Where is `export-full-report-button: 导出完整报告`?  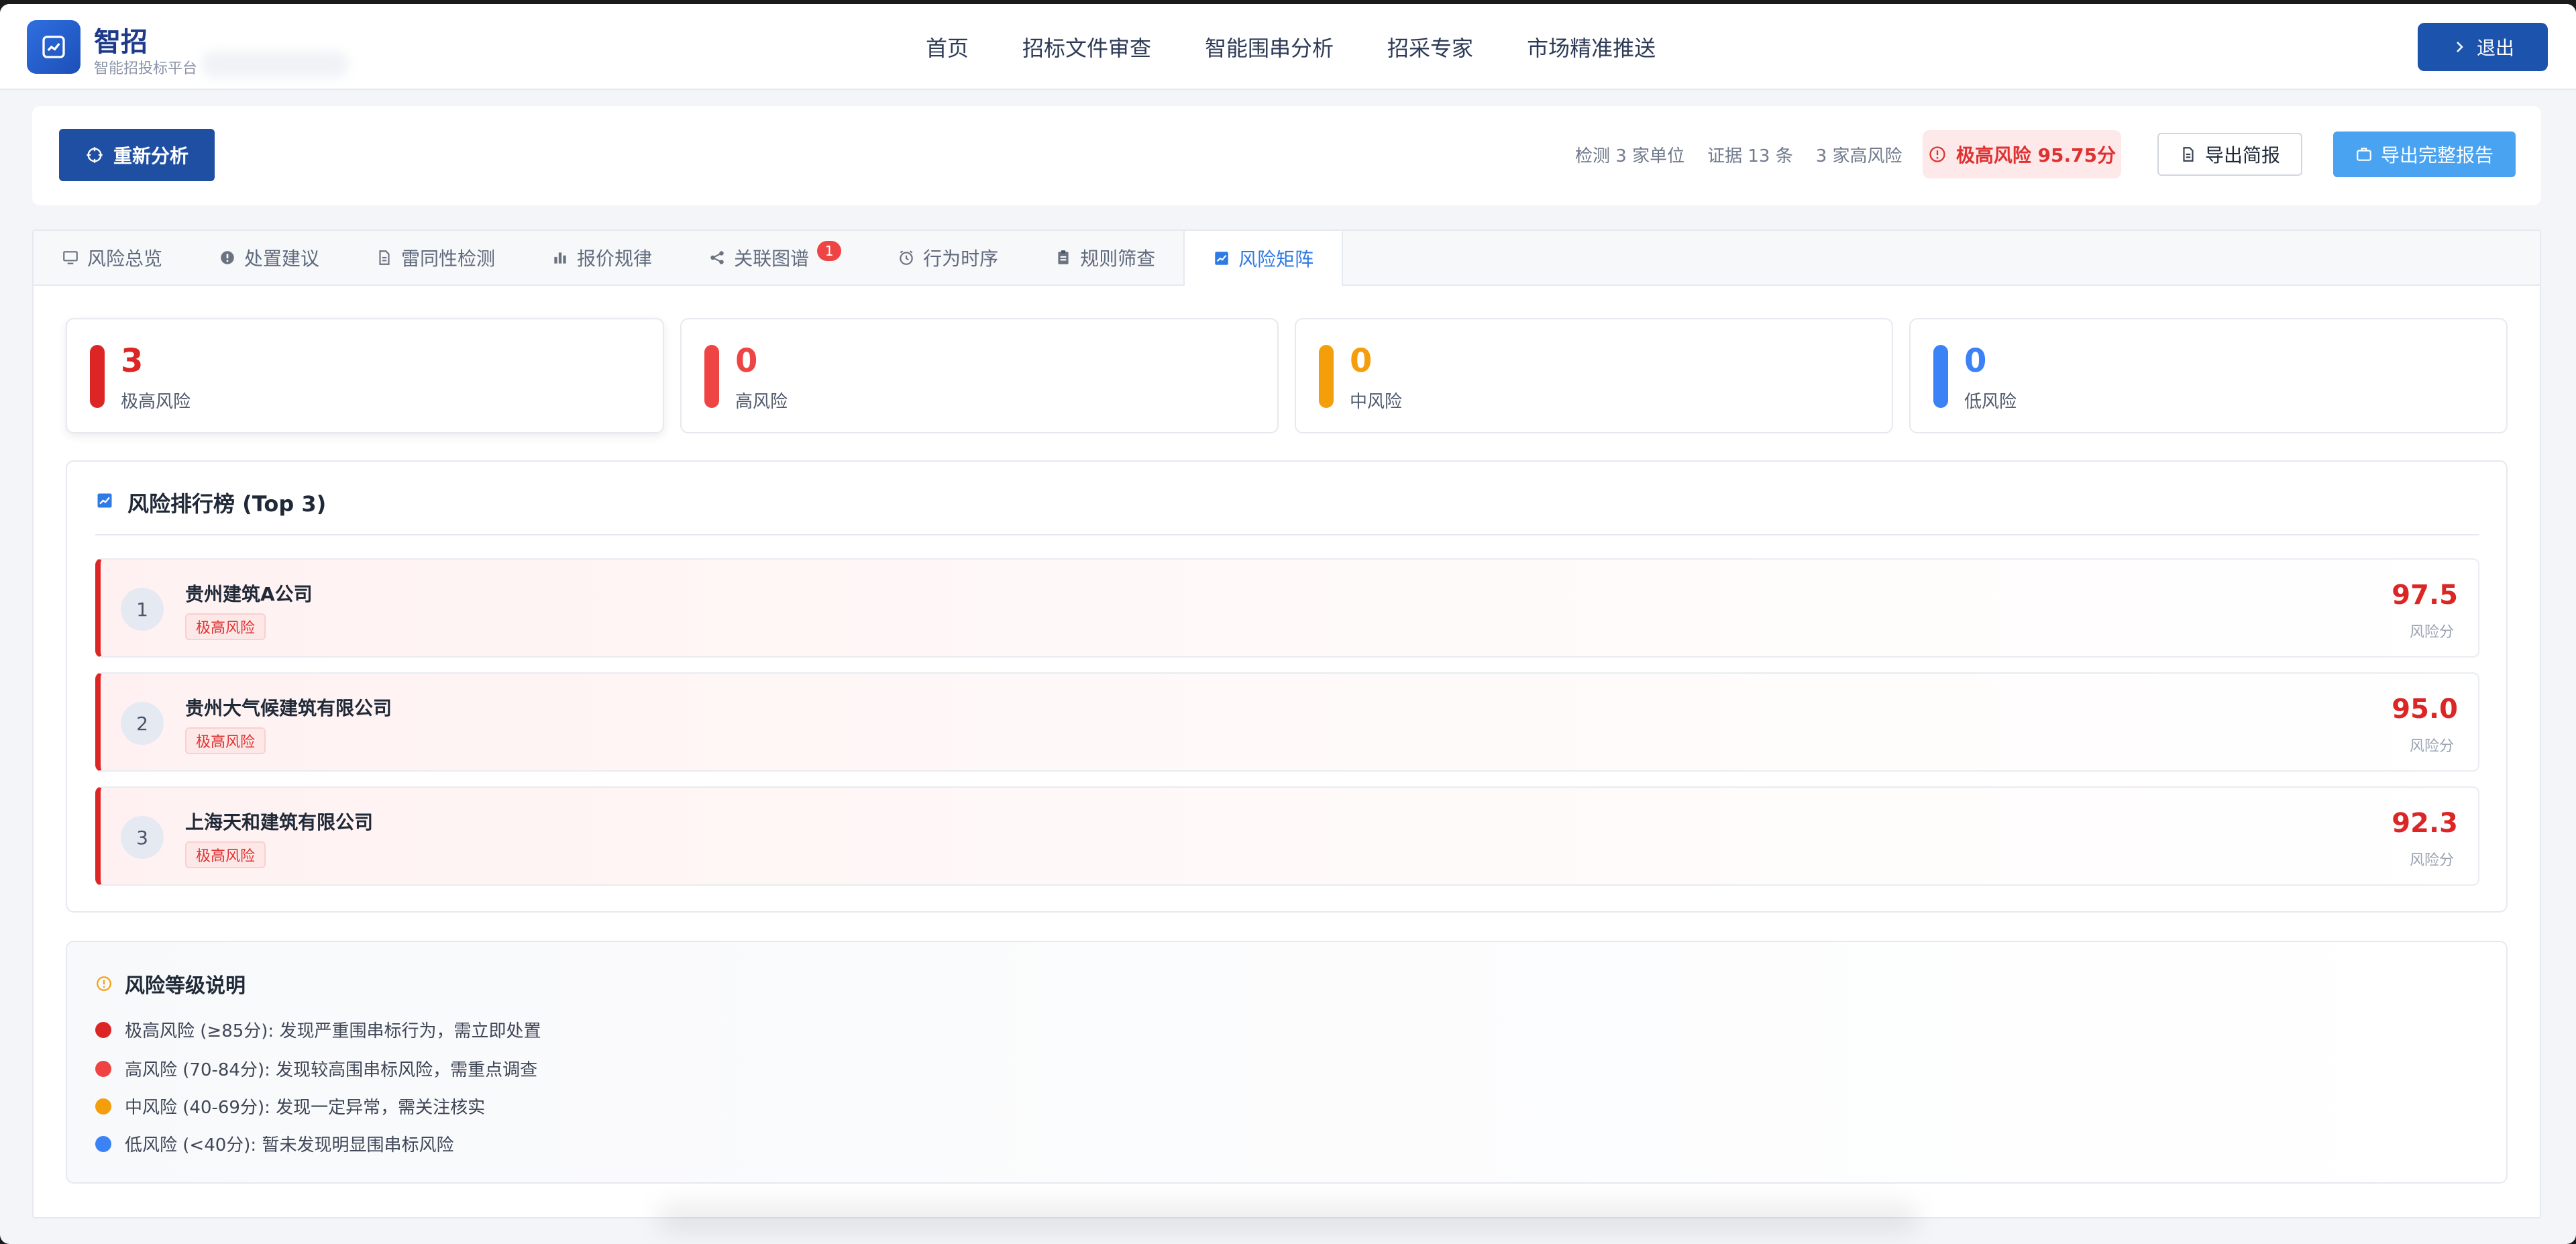 export-full-report-button: 导出完整报告 is located at coordinates (2424, 154).